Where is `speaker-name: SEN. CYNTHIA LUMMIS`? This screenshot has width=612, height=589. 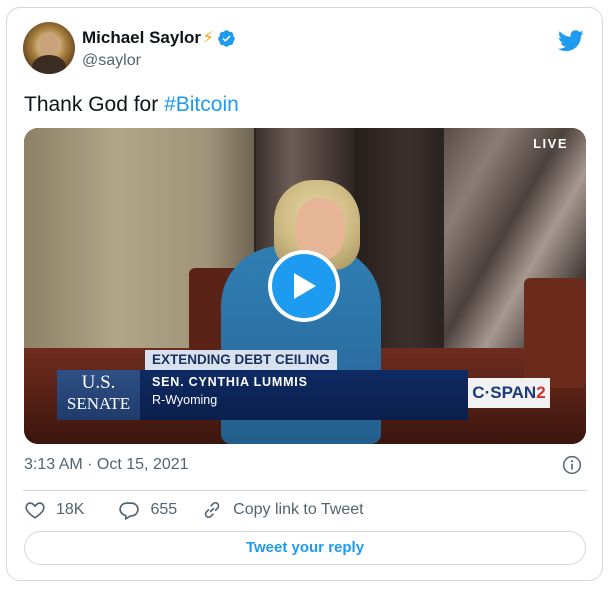
speaker-name: SEN. CYNTHIA LUMMIS is located at coordinates (230, 382).